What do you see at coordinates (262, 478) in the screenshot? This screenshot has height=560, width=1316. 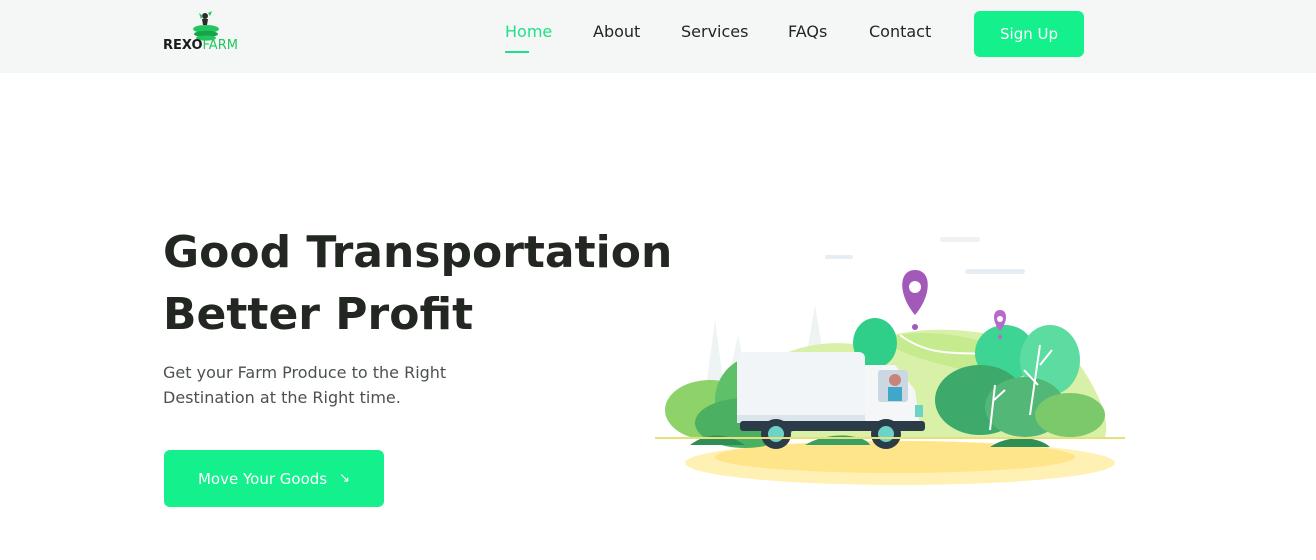 I see `move-goods-label: Move Your Goods` at bounding box center [262, 478].